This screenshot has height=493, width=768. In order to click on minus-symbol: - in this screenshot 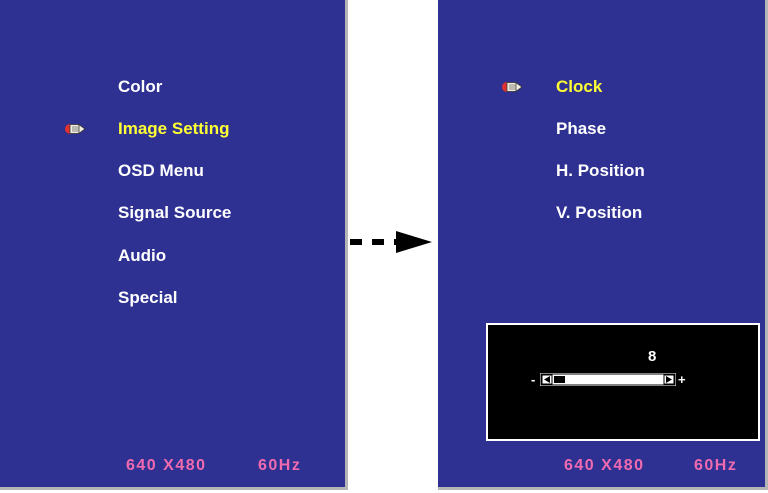, I will do `click(533, 379)`.